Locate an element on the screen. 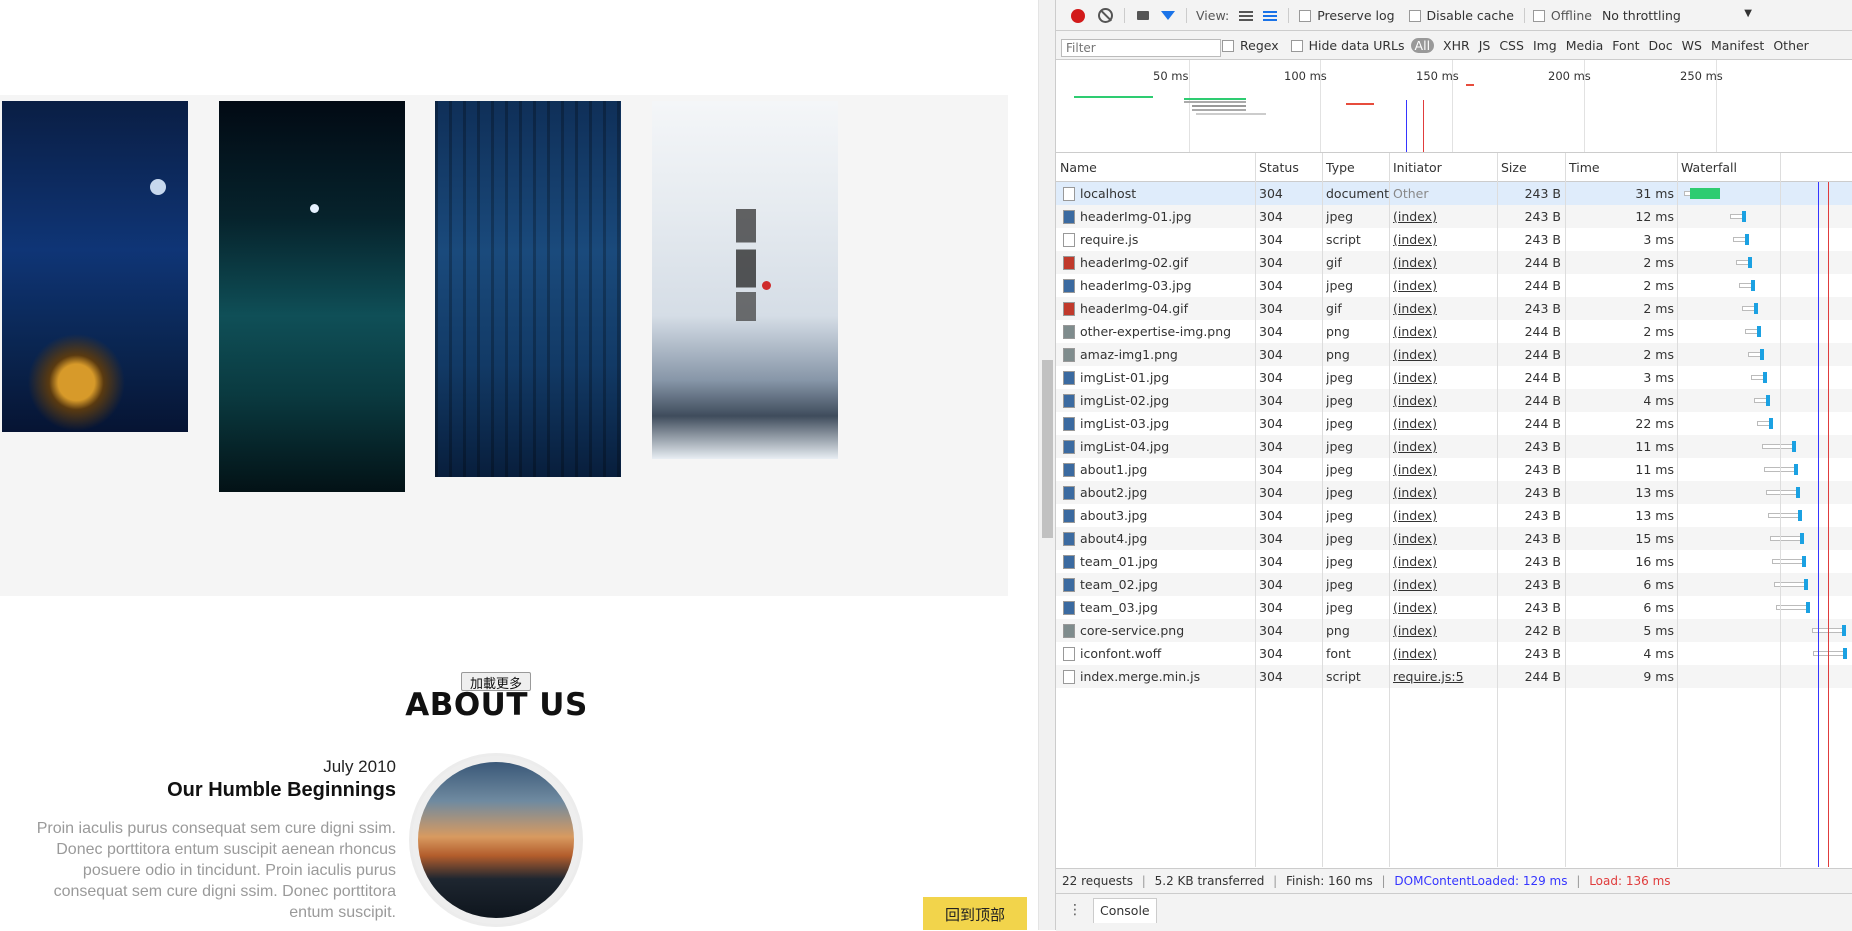 This screenshot has width=1852, height=931. summary-load: Load: 136 ms is located at coordinates (1630, 881).